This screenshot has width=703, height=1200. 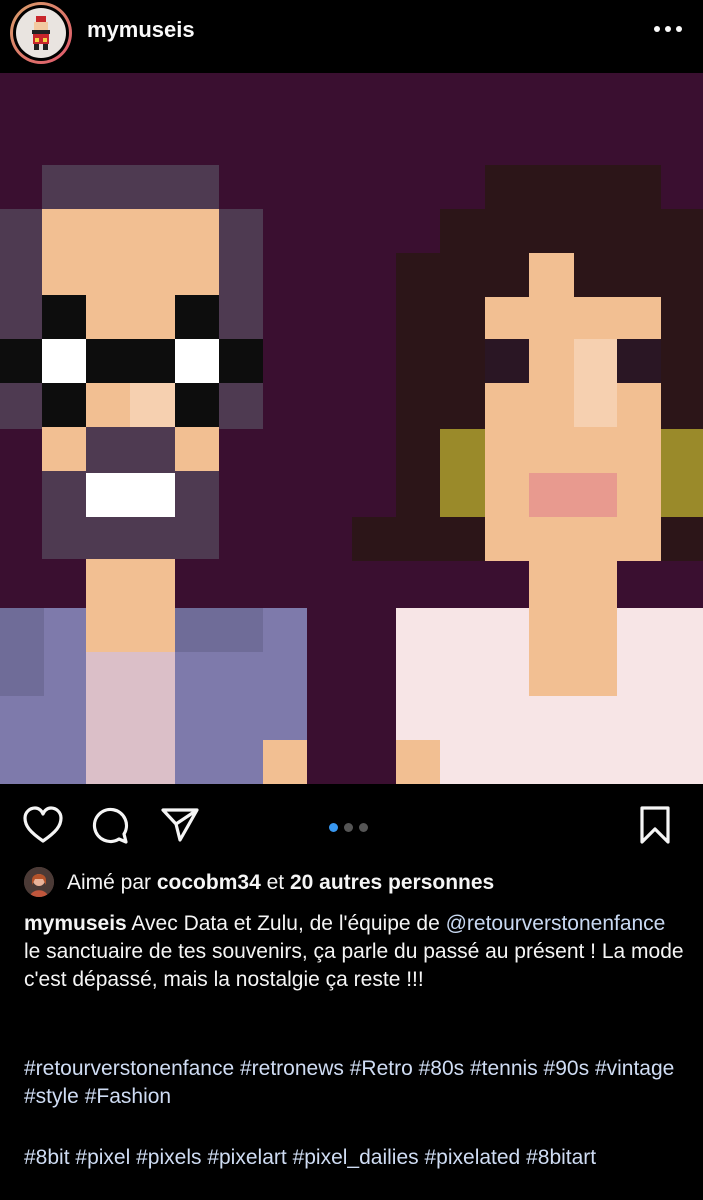 I want to click on hashtag: #Retro, so click(x=381, y=1068).